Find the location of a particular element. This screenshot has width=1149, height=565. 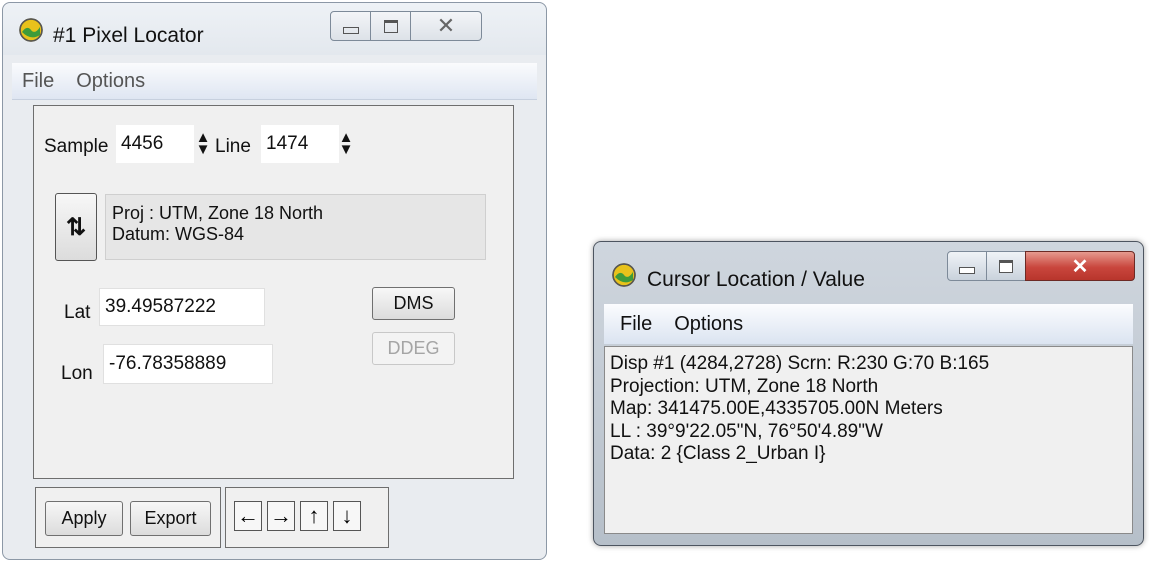

projection-line: Proj : UTM, Zone 18 North is located at coordinates (218, 213).